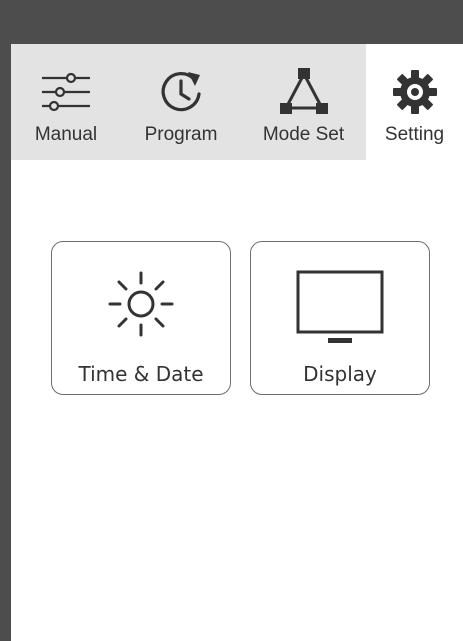 Image resolution: width=463 pixels, height=641 pixels. What do you see at coordinates (414, 92) in the screenshot?
I see `gear-icon` at bounding box center [414, 92].